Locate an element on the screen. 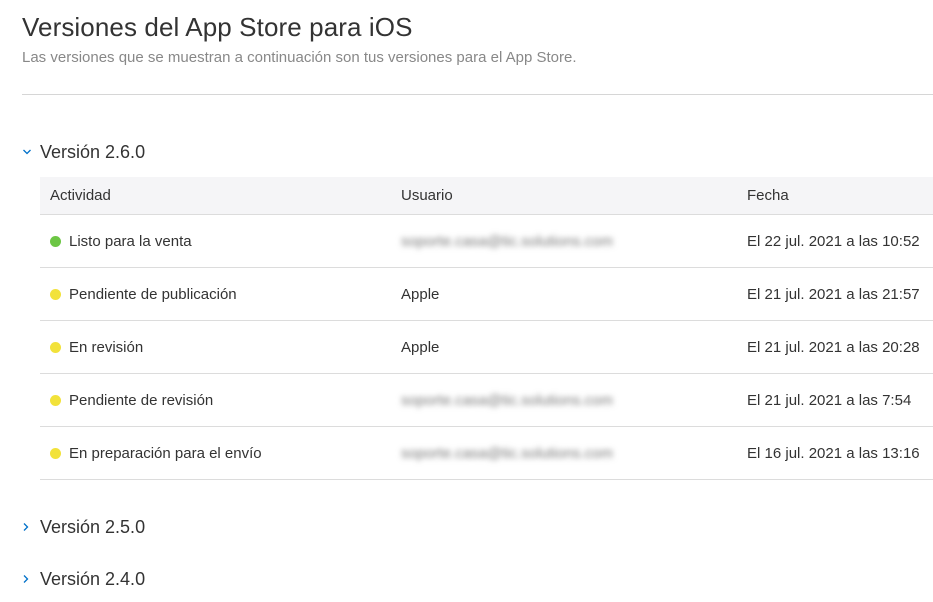 Image resolution: width=933 pixels, height=602 pixels. version-toggle-2-4-0: Versión 2.4.0 is located at coordinates (83, 579).